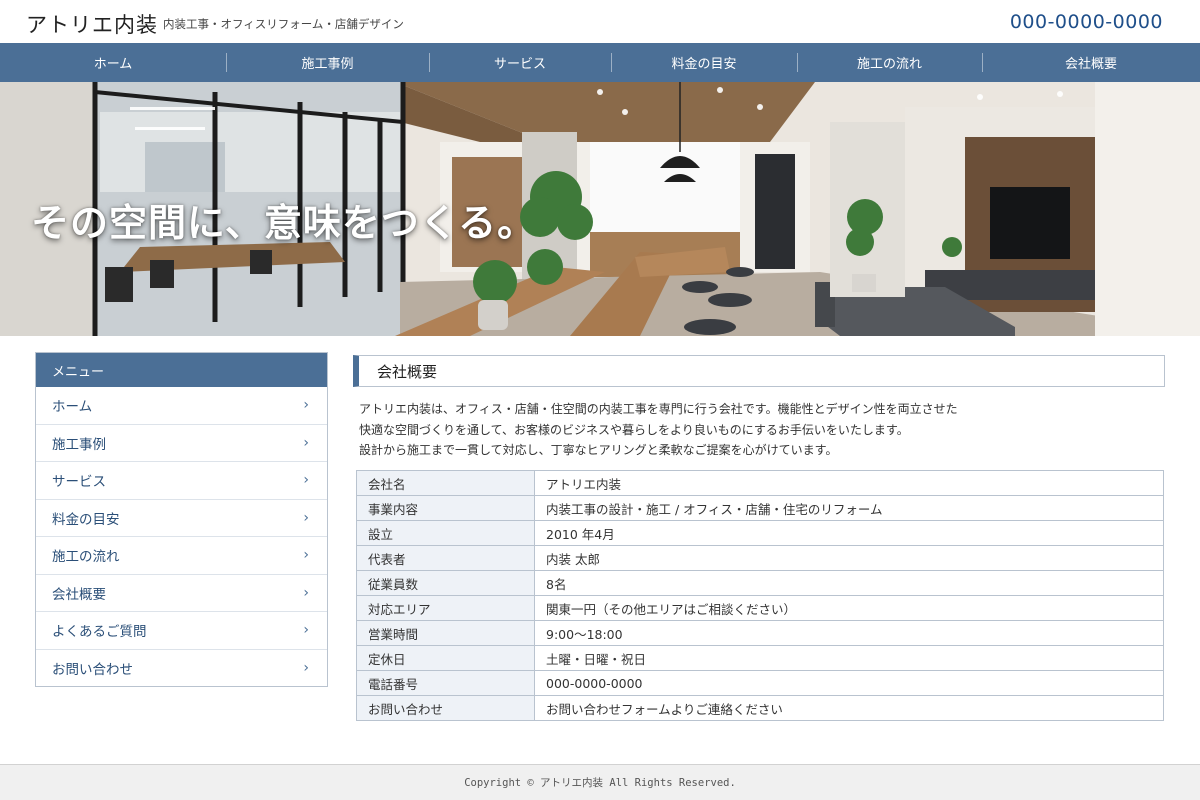 This screenshot has width=1200, height=800. Describe the element at coordinates (849, 608) in the screenshot. I see `table-value: 関東一円（その他エリアはご相談ください）` at that location.